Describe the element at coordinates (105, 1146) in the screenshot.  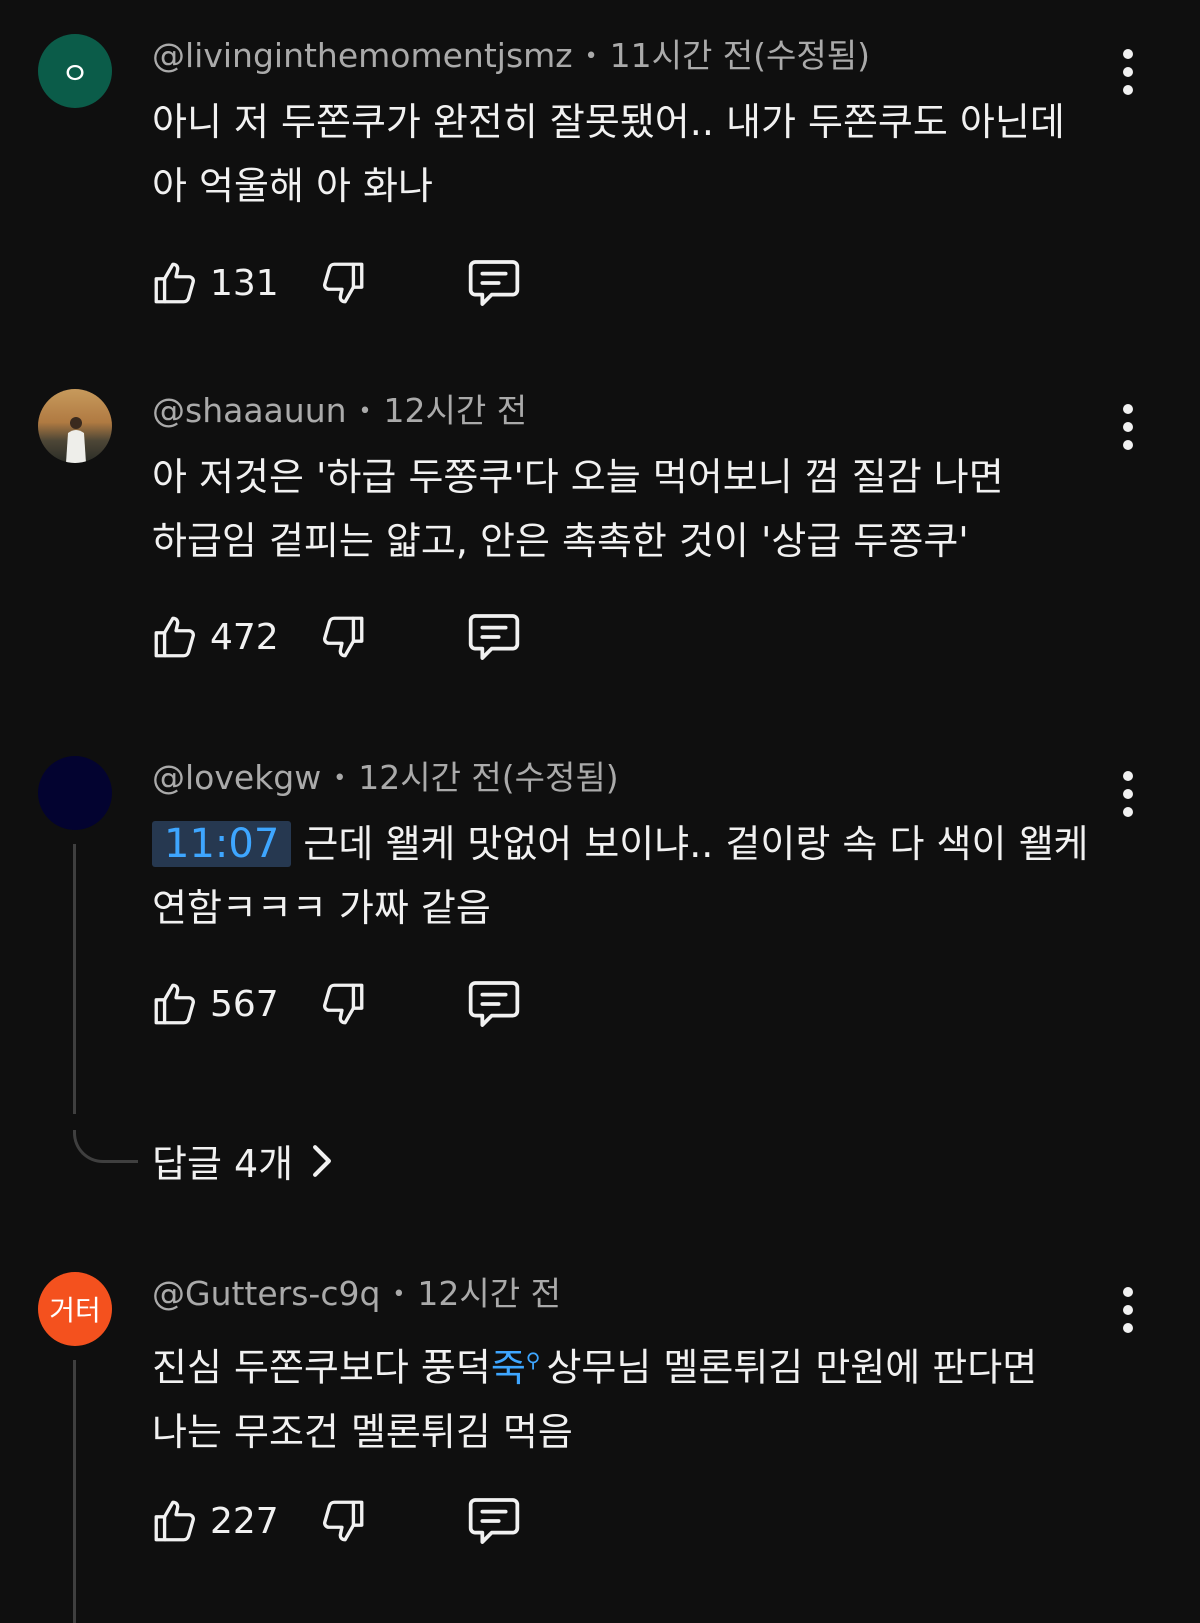
I see `thread-line-curve` at that location.